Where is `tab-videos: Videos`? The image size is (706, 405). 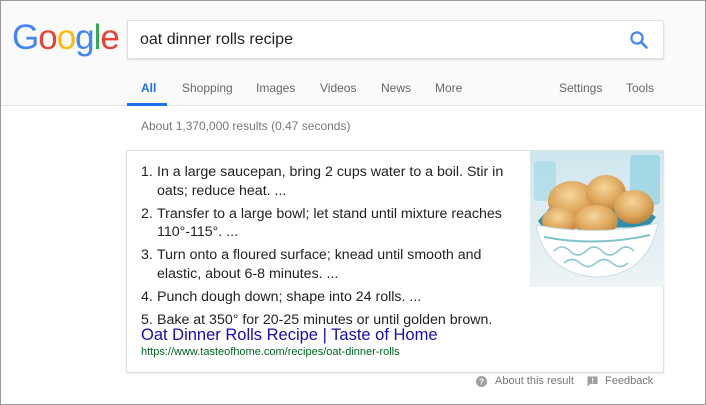
tab-videos: Videos is located at coordinates (338, 88).